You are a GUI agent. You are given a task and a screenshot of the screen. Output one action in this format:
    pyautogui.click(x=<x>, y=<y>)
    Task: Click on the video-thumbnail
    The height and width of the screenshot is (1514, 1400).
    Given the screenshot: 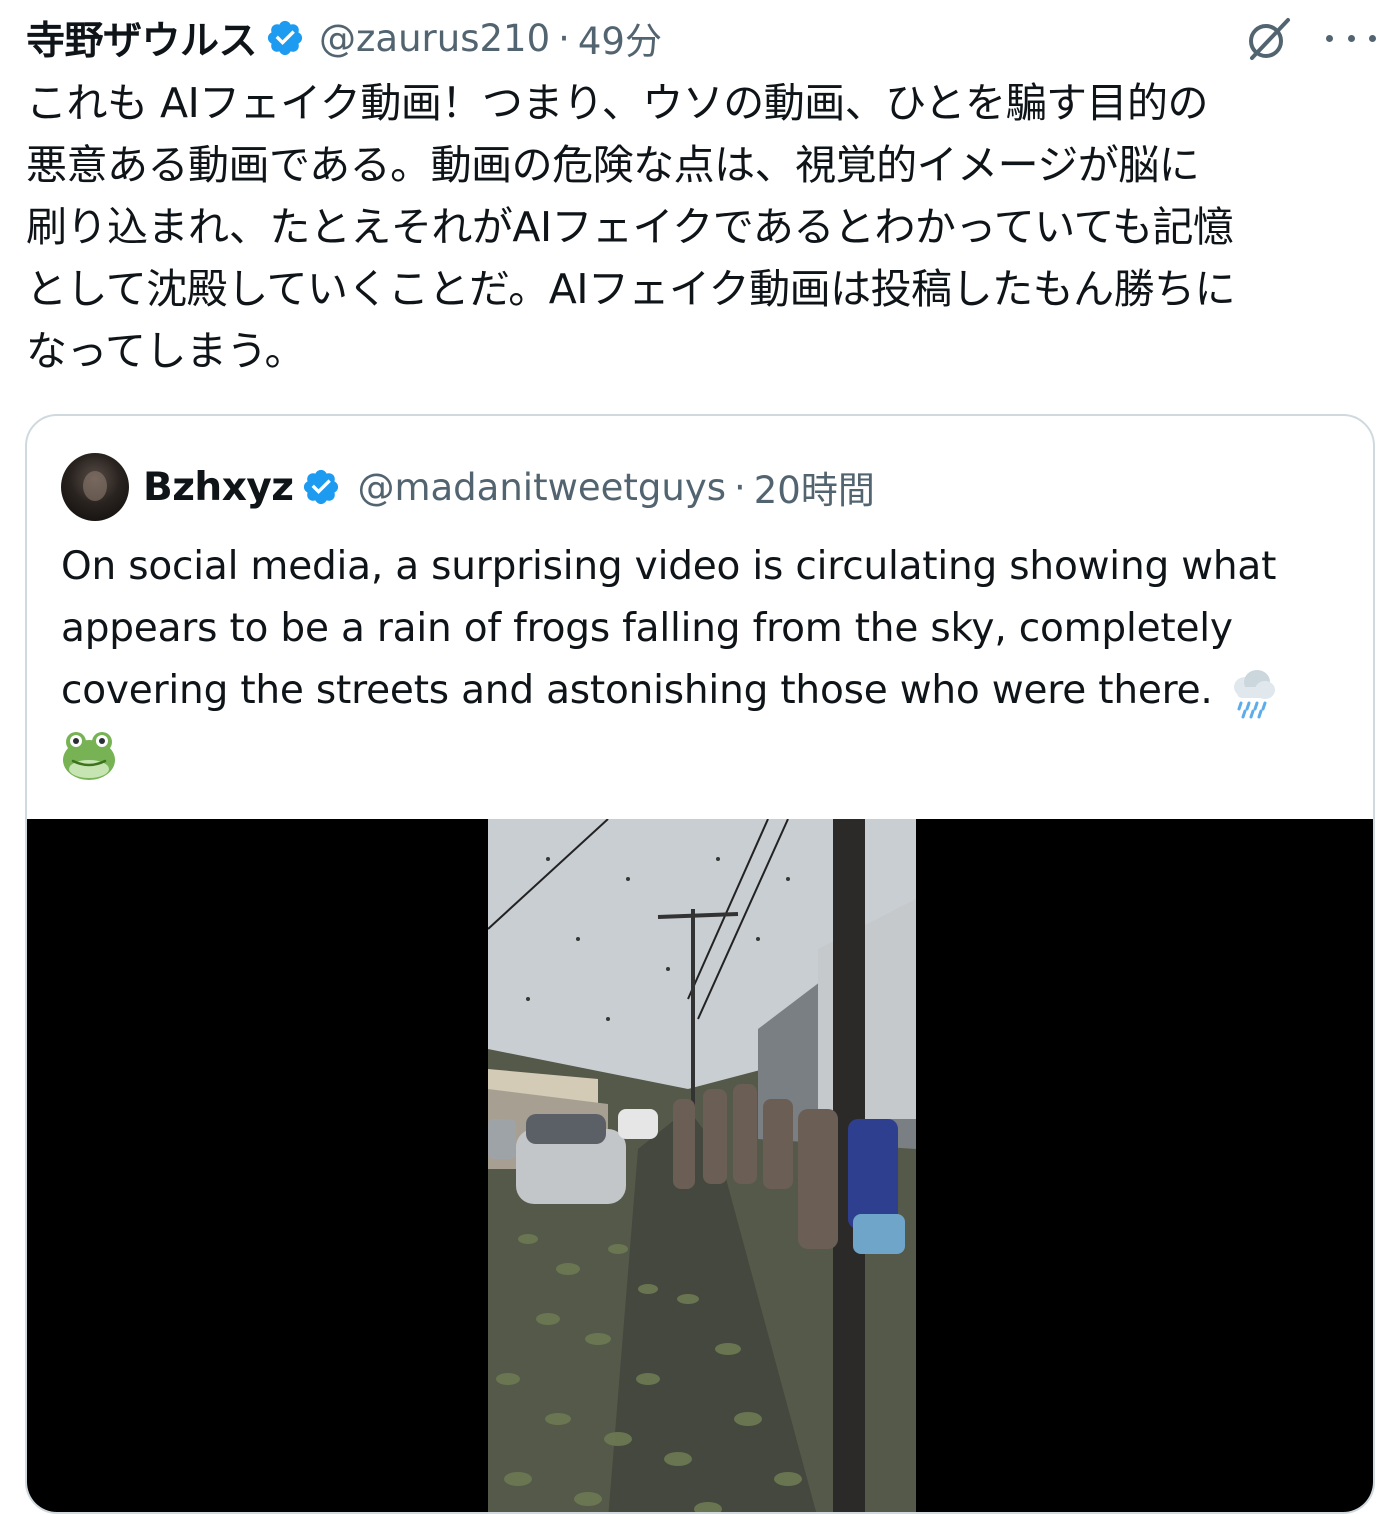 What is the action you would take?
    pyautogui.click(x=702, y=1165)
    